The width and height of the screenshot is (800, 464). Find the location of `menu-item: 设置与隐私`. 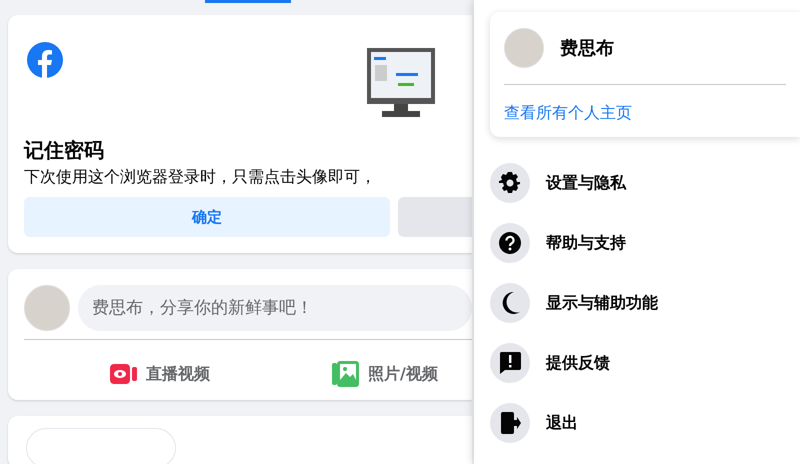

menu-item: 设置与隐私 is located at coordinates (637, 183).